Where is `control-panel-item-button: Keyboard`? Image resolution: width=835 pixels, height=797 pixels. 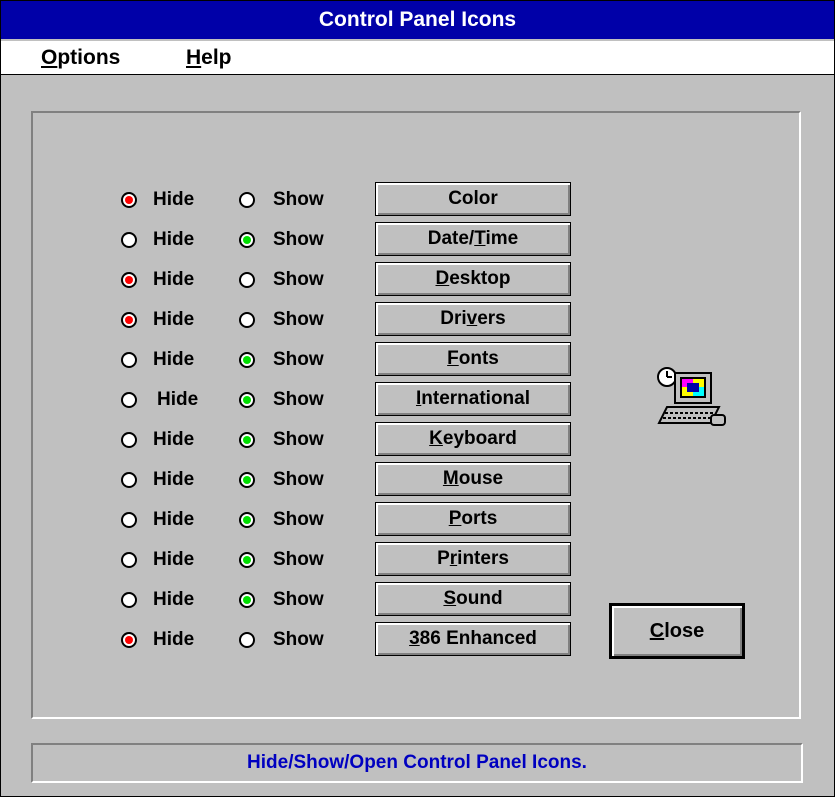
control-panel-item-button: Keyboard is located at coordinates (473, 439).